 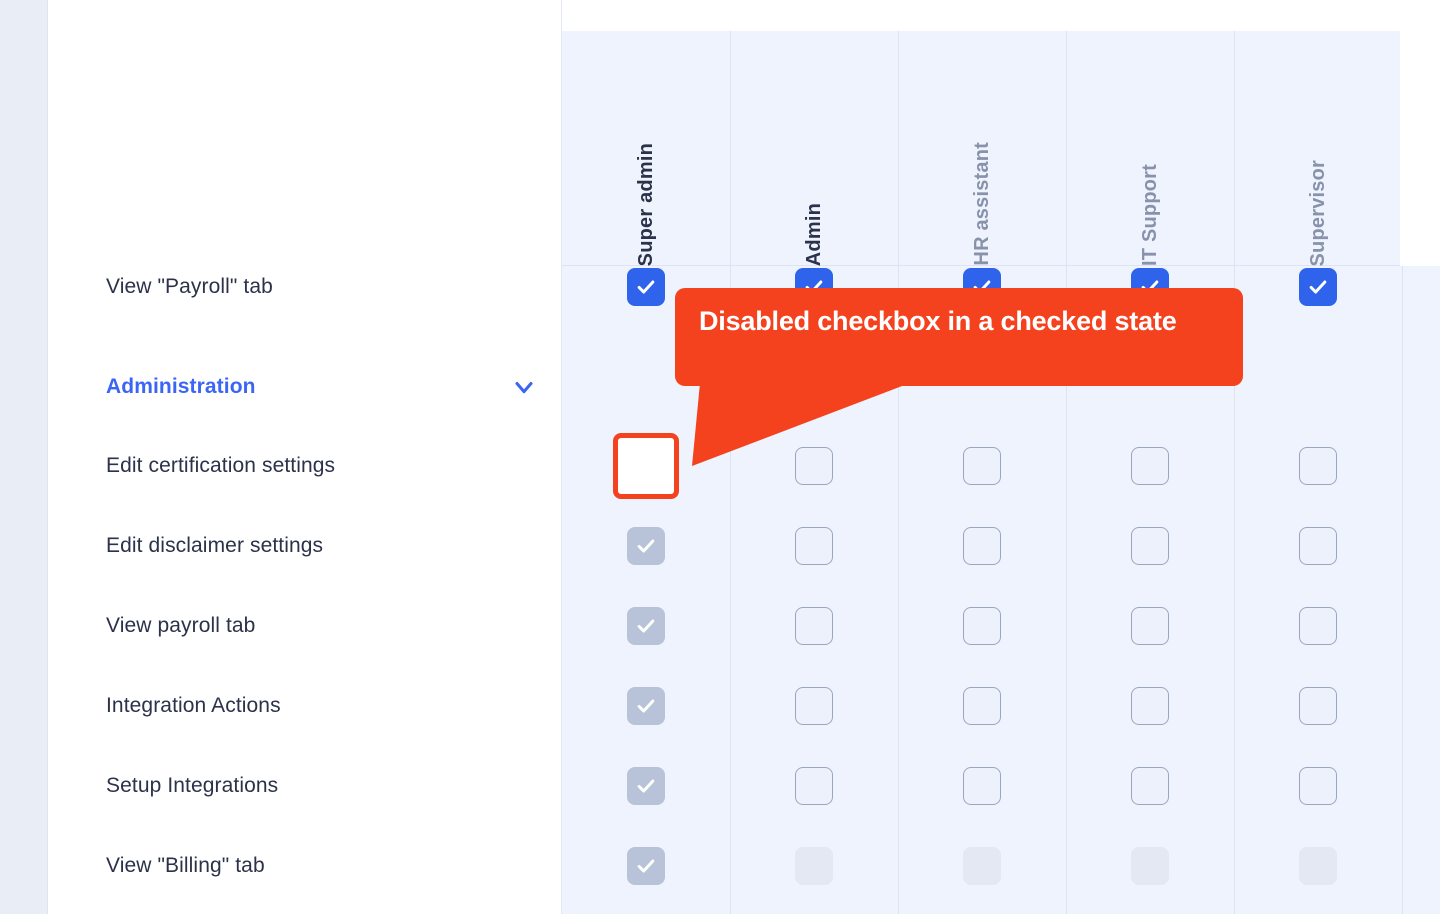 What do you see at coordinates (646, 466) in the screenshot?
I see `highlight-ring` at bounding box center [646, 466].